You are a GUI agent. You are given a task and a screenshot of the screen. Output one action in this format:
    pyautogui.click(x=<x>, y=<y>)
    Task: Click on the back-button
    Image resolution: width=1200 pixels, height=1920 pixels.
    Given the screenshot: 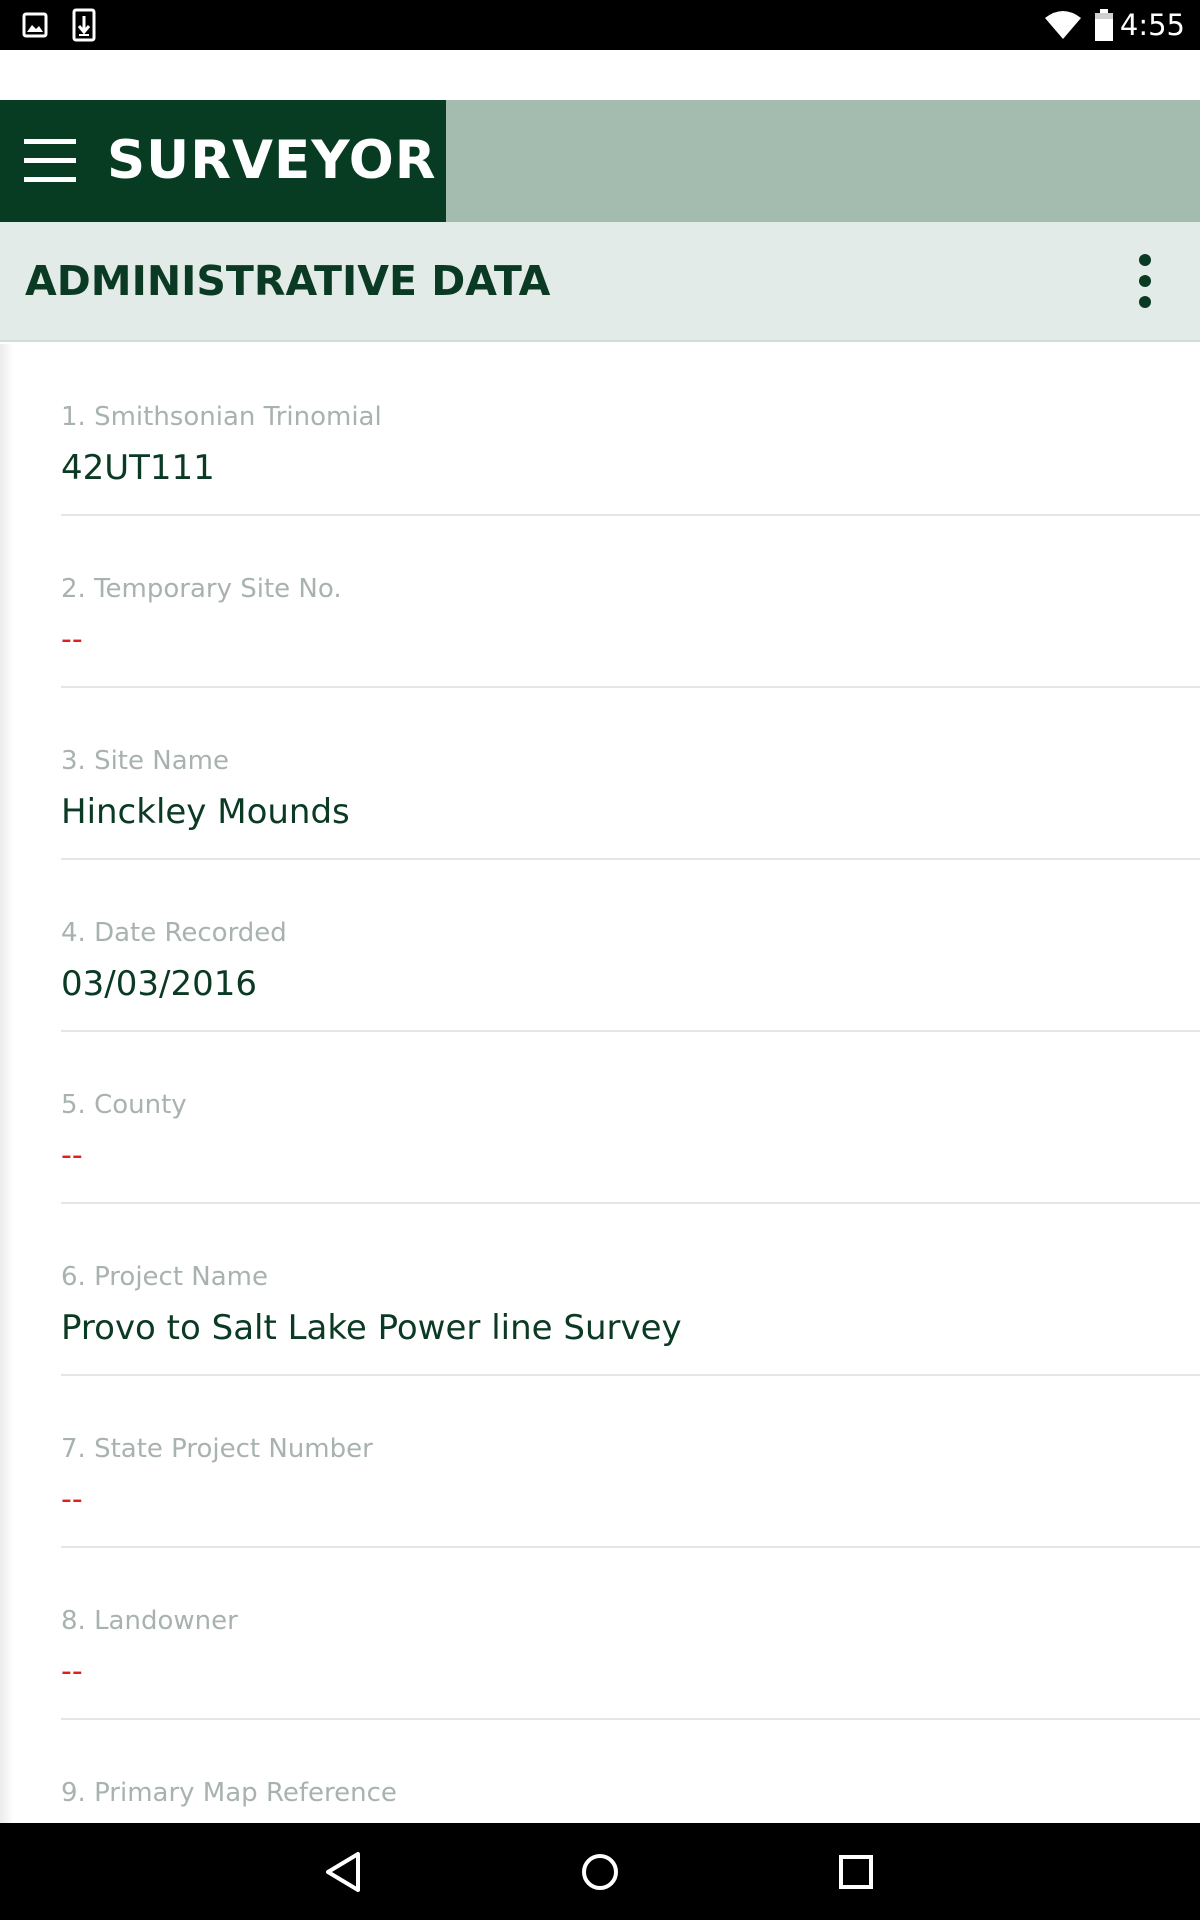 What is the action you would take?
    pyautogui.click(x=344, y=1872)
    